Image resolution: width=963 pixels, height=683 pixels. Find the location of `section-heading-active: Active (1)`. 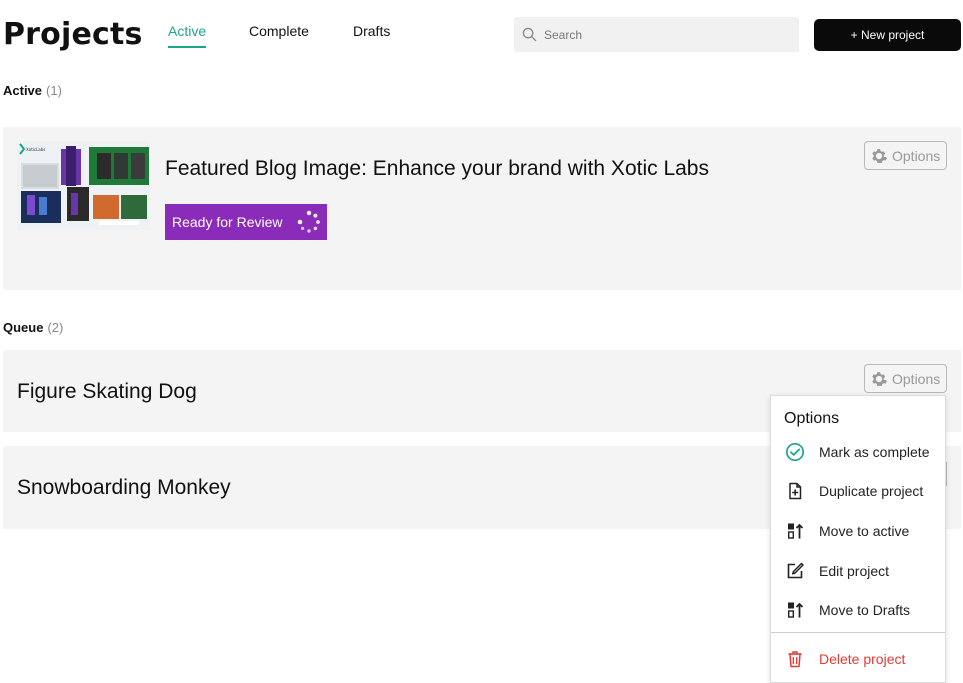

section-heading-active: Active (1) is located at coordinates (32, 90).